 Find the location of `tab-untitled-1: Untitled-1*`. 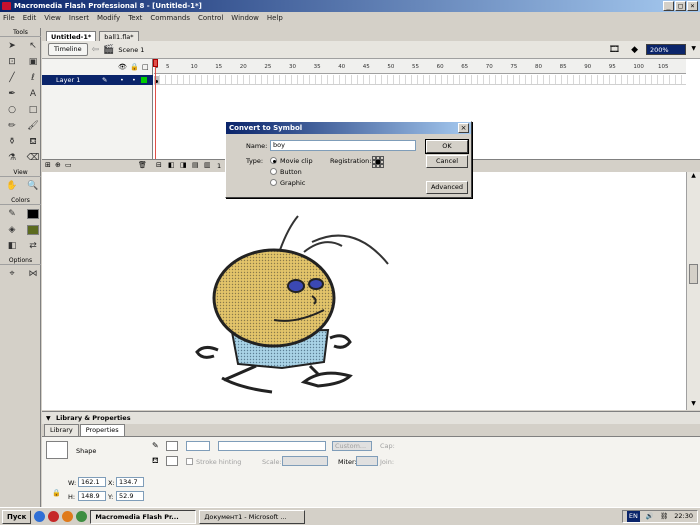

tab-untitled-1: Untitled-1* is located at coordinates (71, 36).